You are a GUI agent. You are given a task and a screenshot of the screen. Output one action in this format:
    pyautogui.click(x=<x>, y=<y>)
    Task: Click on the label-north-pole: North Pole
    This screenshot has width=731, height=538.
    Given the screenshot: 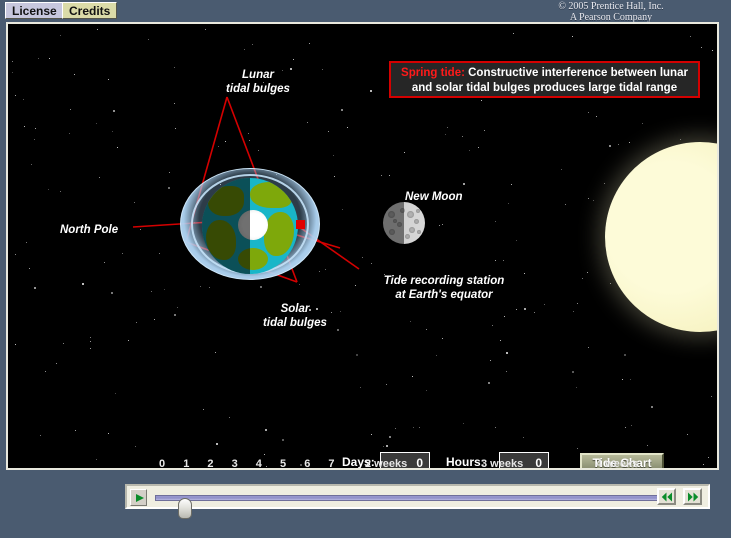 What is the action you would take?
    pyautogui.click(x=89, y=230)
    